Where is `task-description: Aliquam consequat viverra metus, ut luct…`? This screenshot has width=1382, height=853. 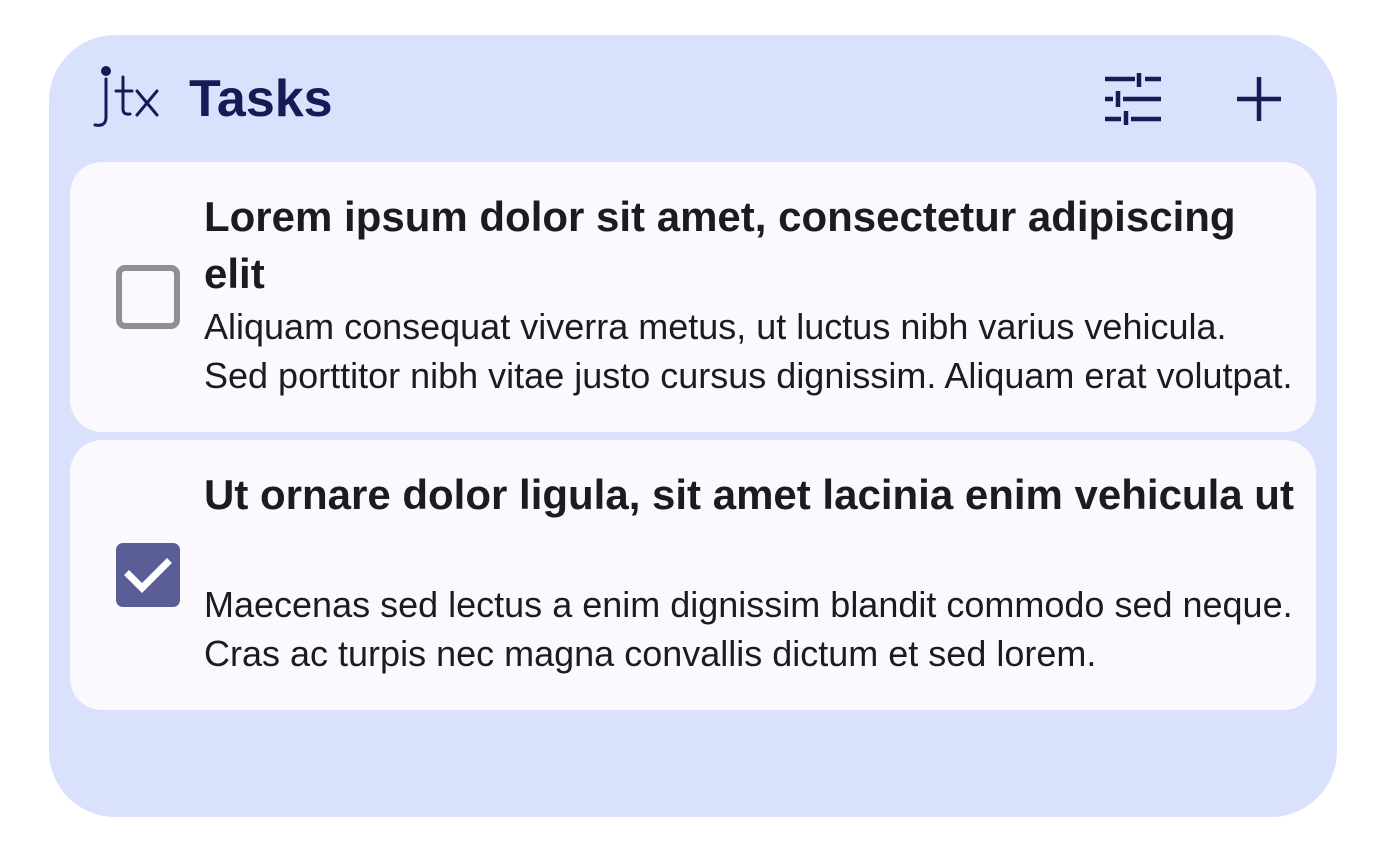
task-description: Aliquam consequat viverra metus, ut luct… is located at coordinates (748, 351).